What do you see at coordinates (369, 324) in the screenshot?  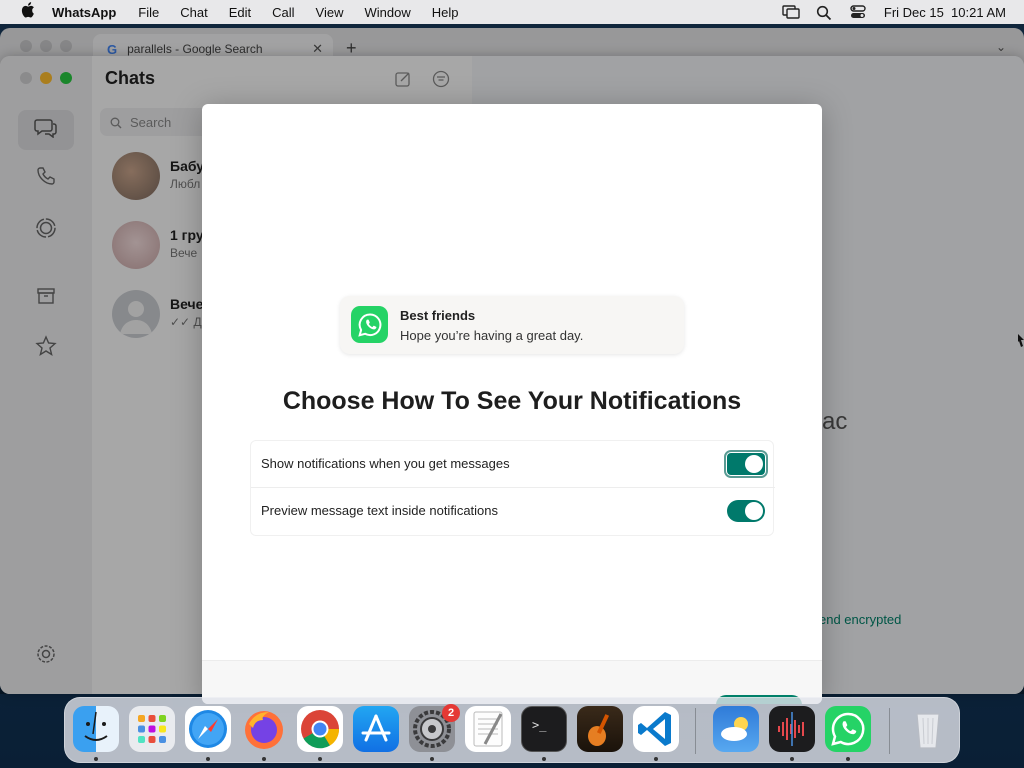 I see `whatsapp-logo-icon` at bounding box center [369, 324].